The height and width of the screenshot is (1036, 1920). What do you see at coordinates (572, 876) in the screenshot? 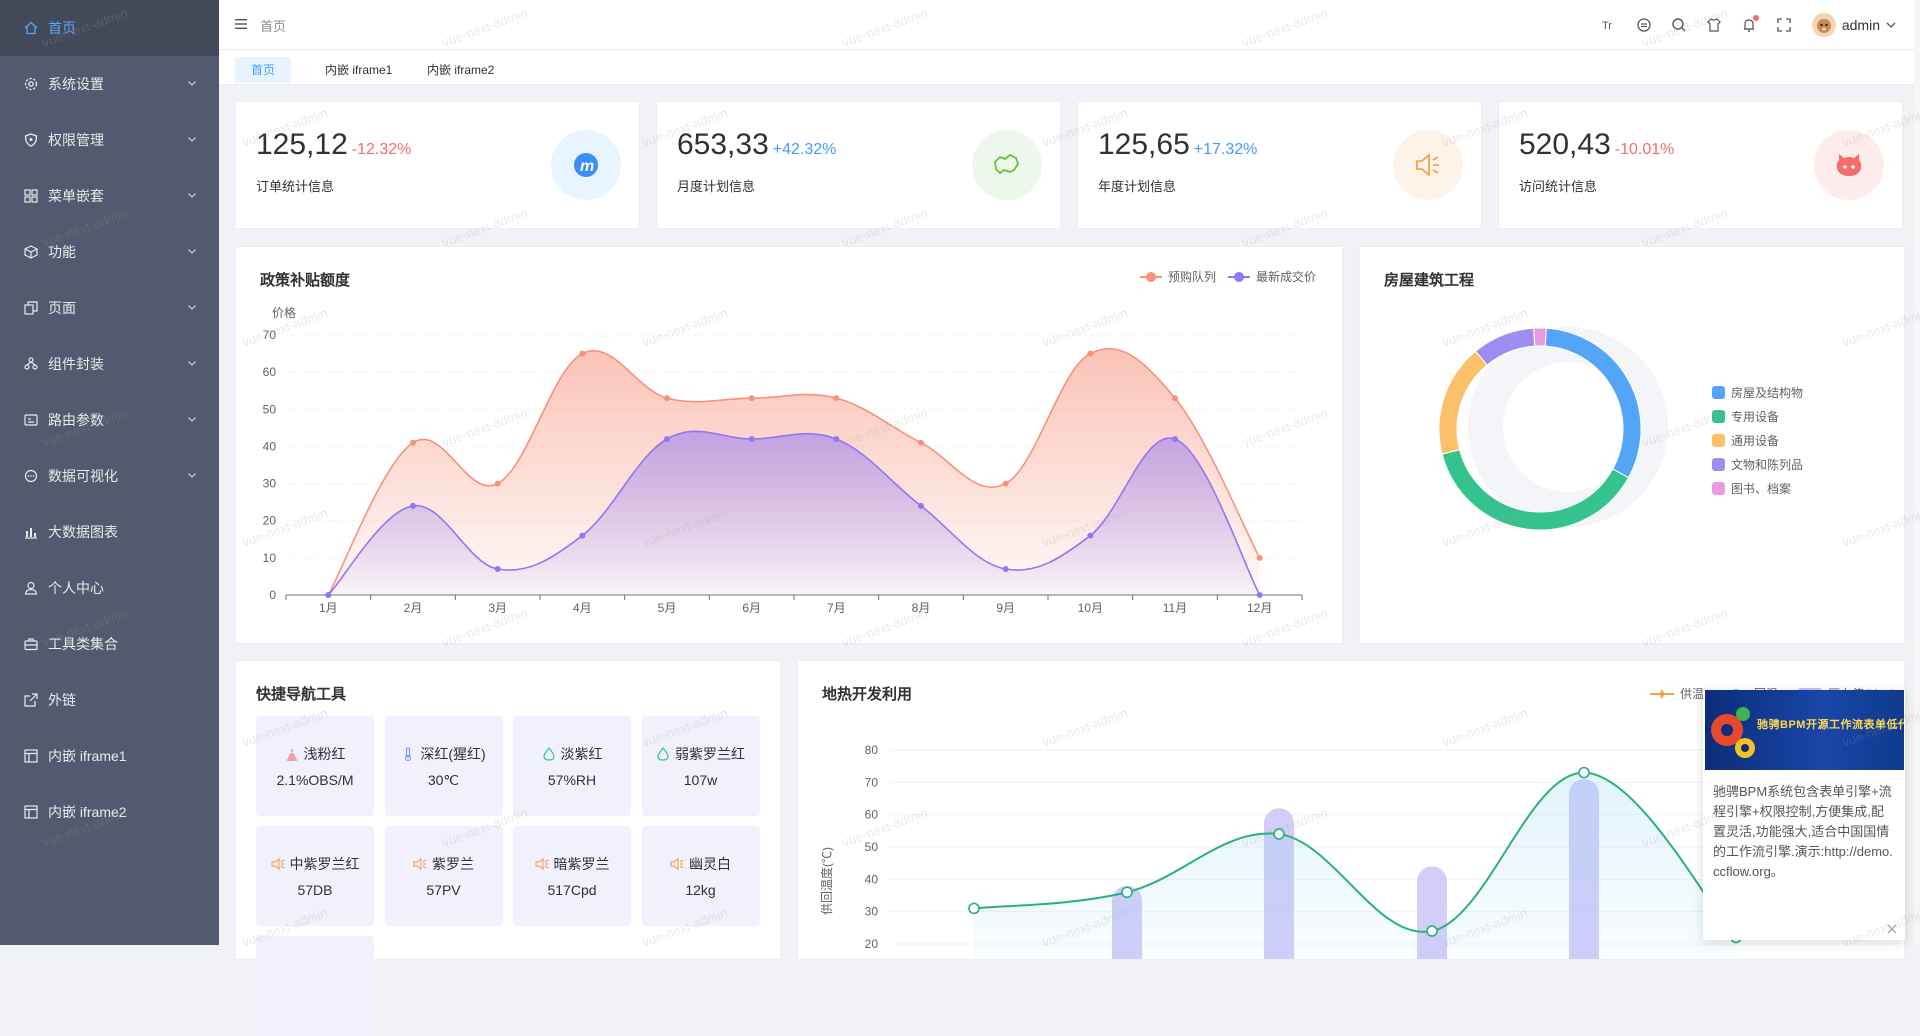
I see `quick-nav-item: 暗紫罗兰 517Cpd` at bounding box center [572, 876].